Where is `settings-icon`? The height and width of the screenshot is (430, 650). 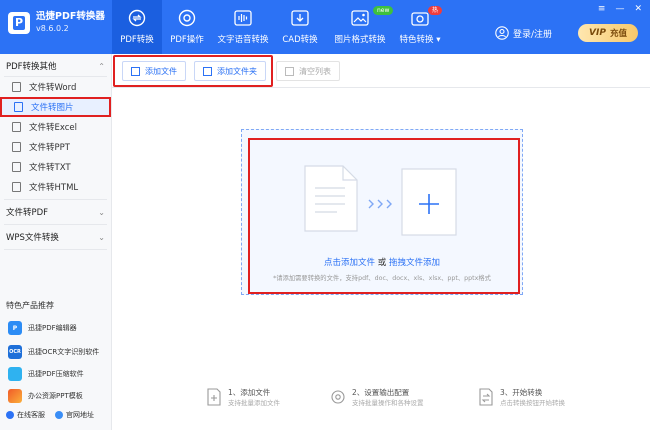
settings-icon is located at coordinates (338, 397).